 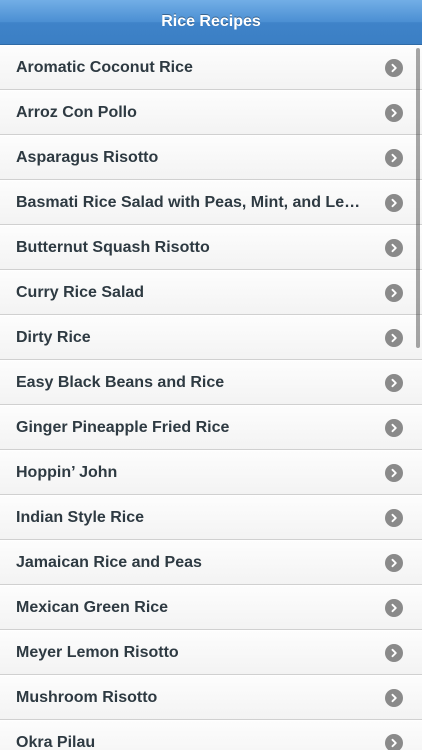 What do you see at coordinates (211, 735) in the screenshot?
I see `list-item: Okra Pilau` at bounding box center [211, 735].